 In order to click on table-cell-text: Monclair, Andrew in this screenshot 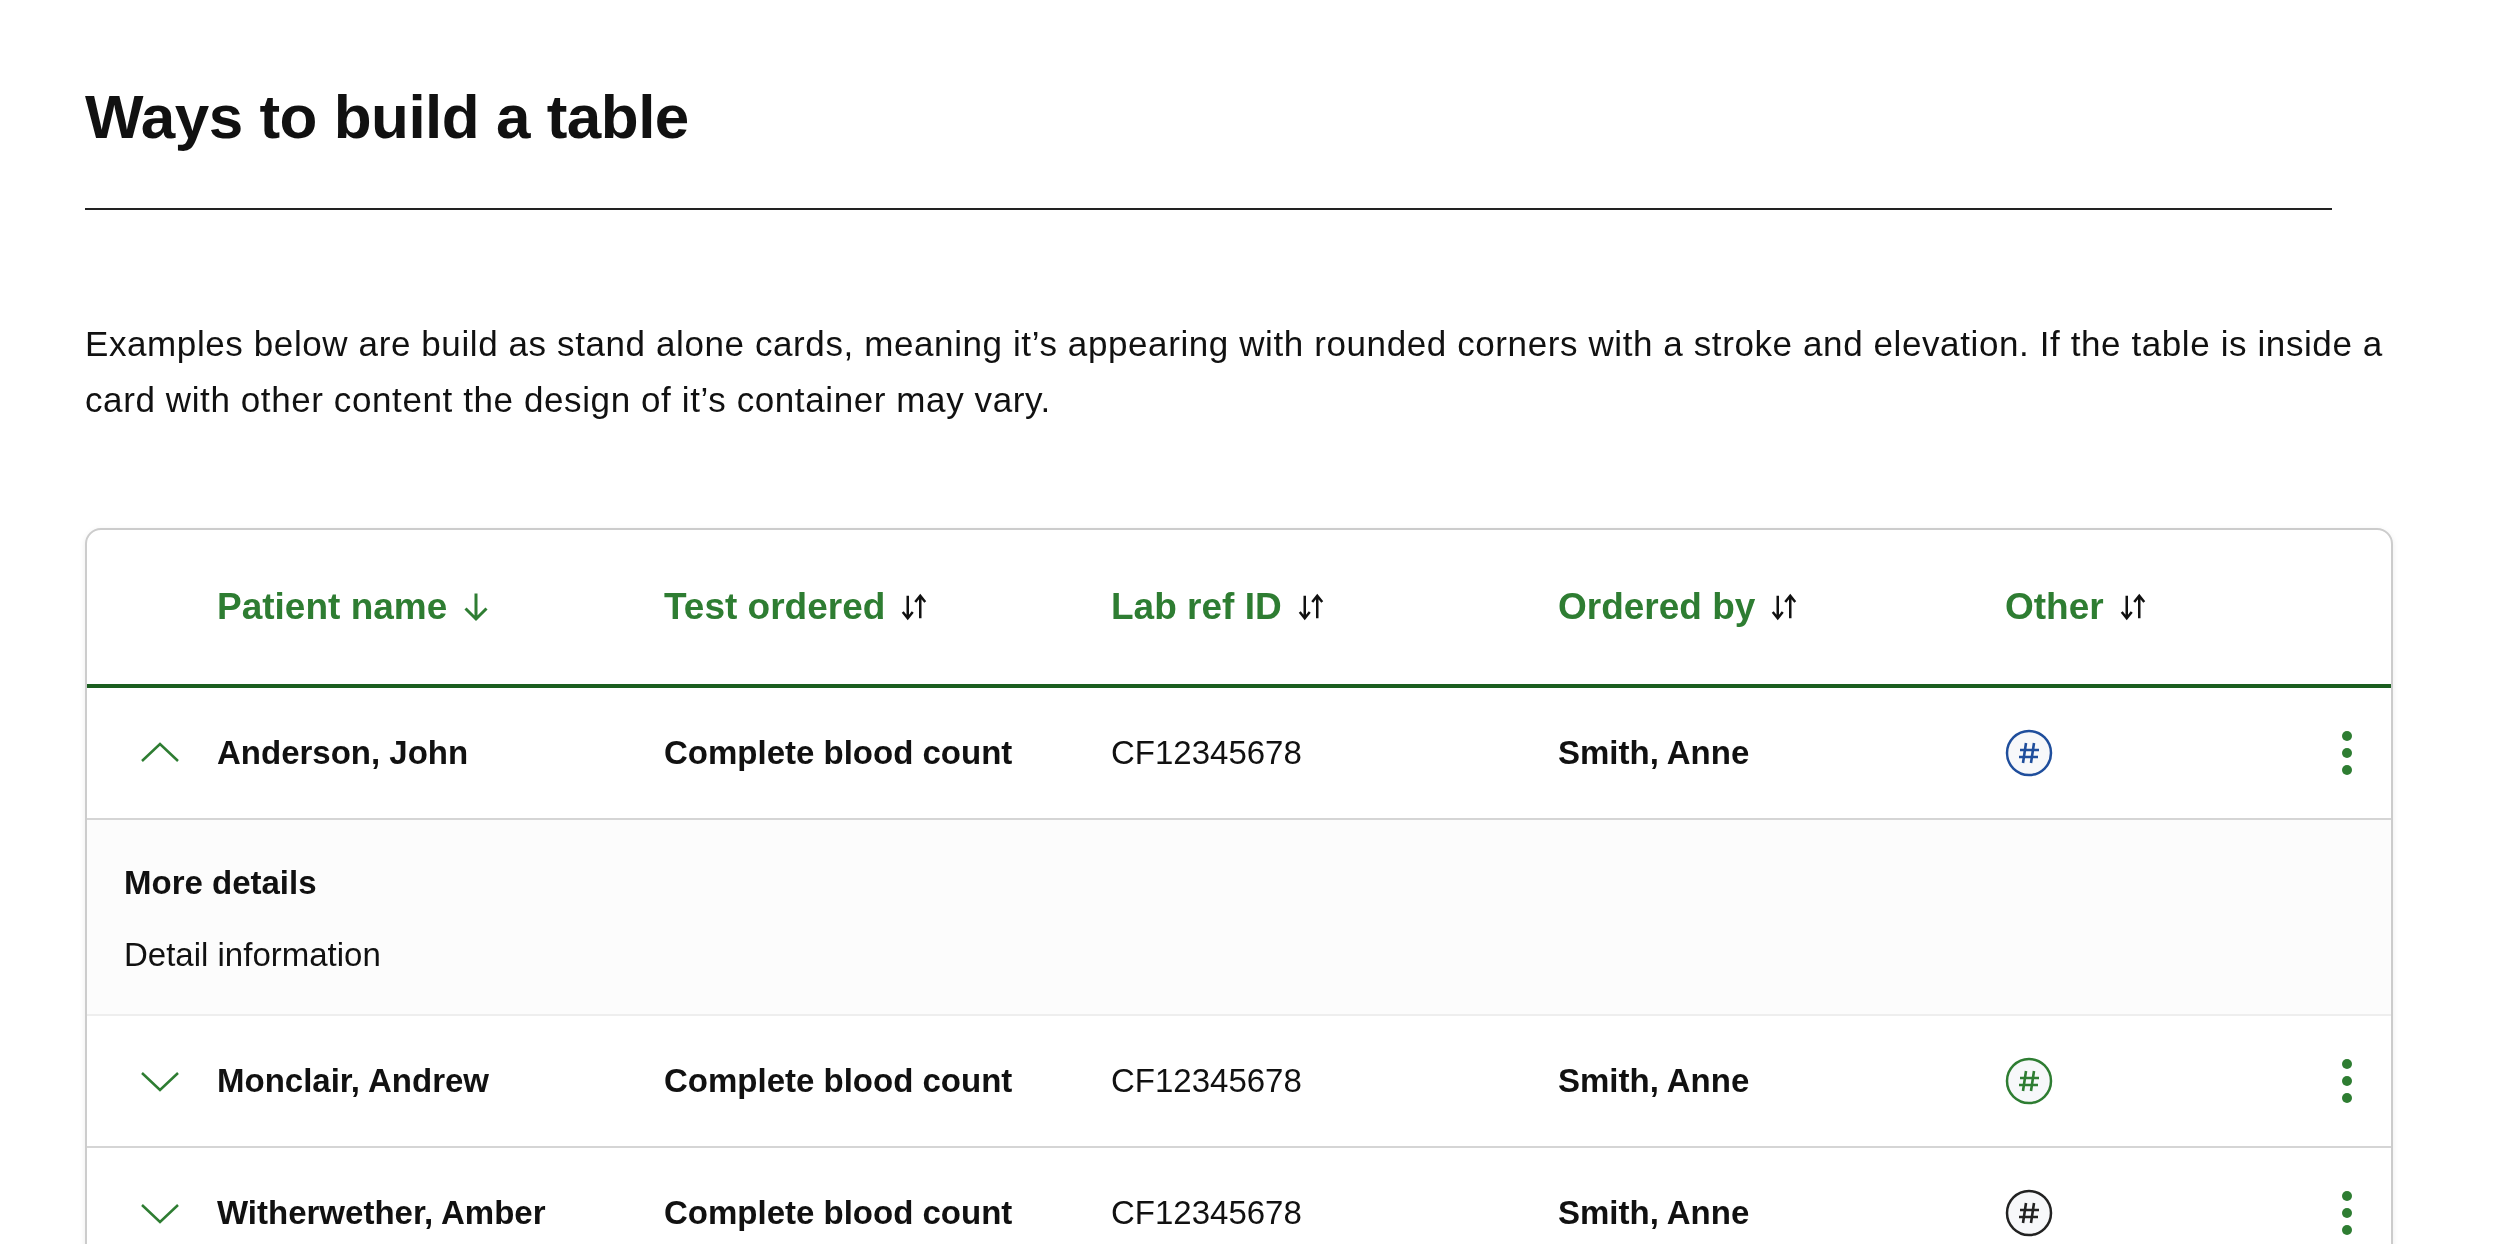, I will do `click(353, 1081)`.